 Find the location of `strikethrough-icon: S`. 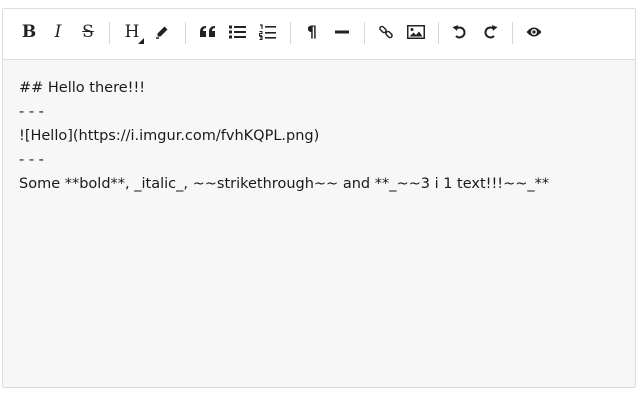

strikethrough-icon: S is located at coordinates (88, 32).